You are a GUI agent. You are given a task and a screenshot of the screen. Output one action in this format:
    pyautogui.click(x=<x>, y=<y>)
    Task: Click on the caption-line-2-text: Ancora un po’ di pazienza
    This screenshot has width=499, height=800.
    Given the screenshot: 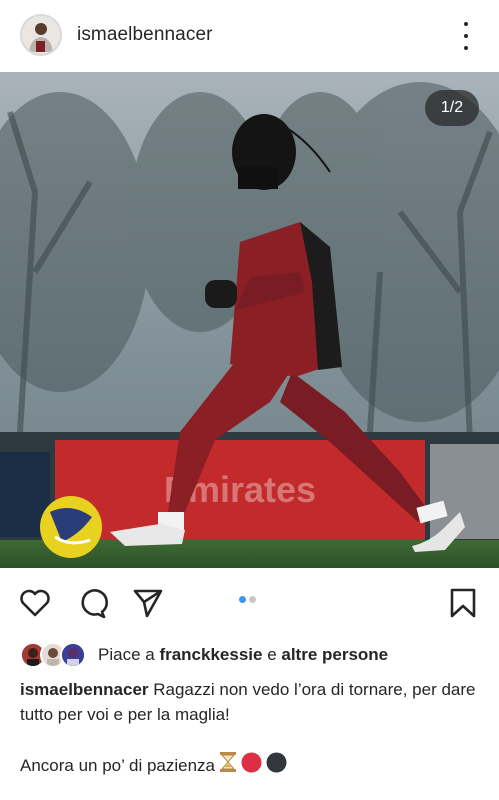 What is the action you would take?
    pyautogui.click(x=118, y=765)
    